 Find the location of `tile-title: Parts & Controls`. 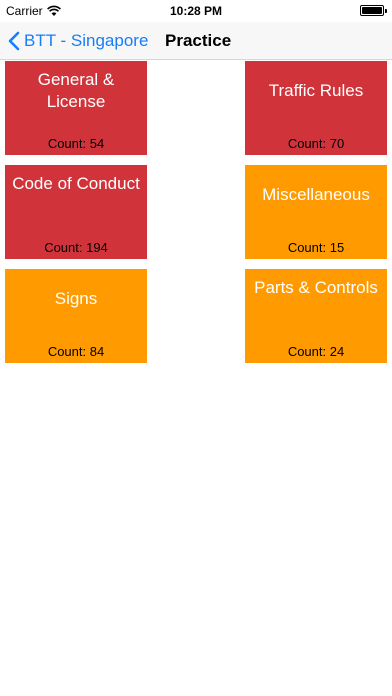

tile-title: Parts & Controls is located at coordinates (316, 287).